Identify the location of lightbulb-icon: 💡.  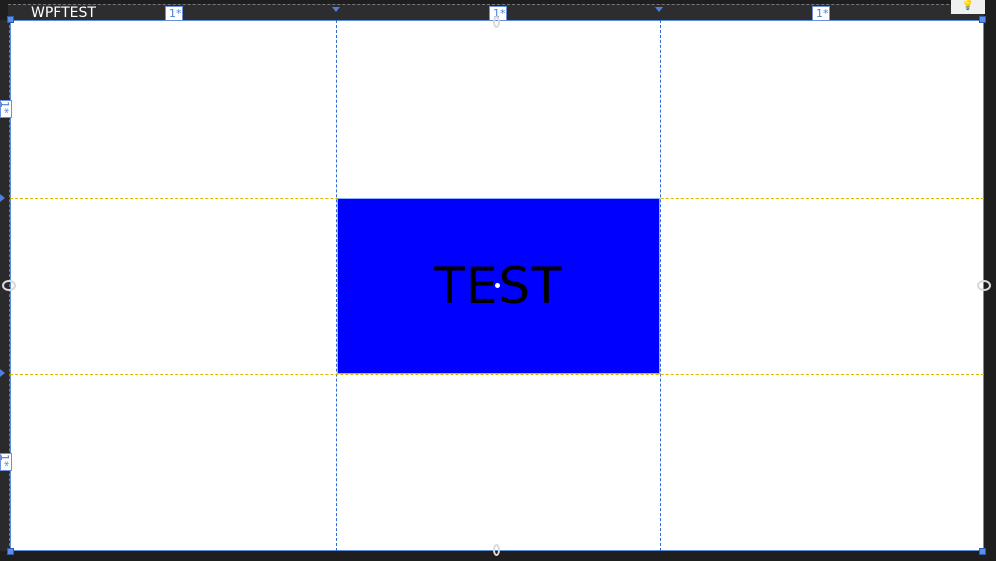
(968, 7).